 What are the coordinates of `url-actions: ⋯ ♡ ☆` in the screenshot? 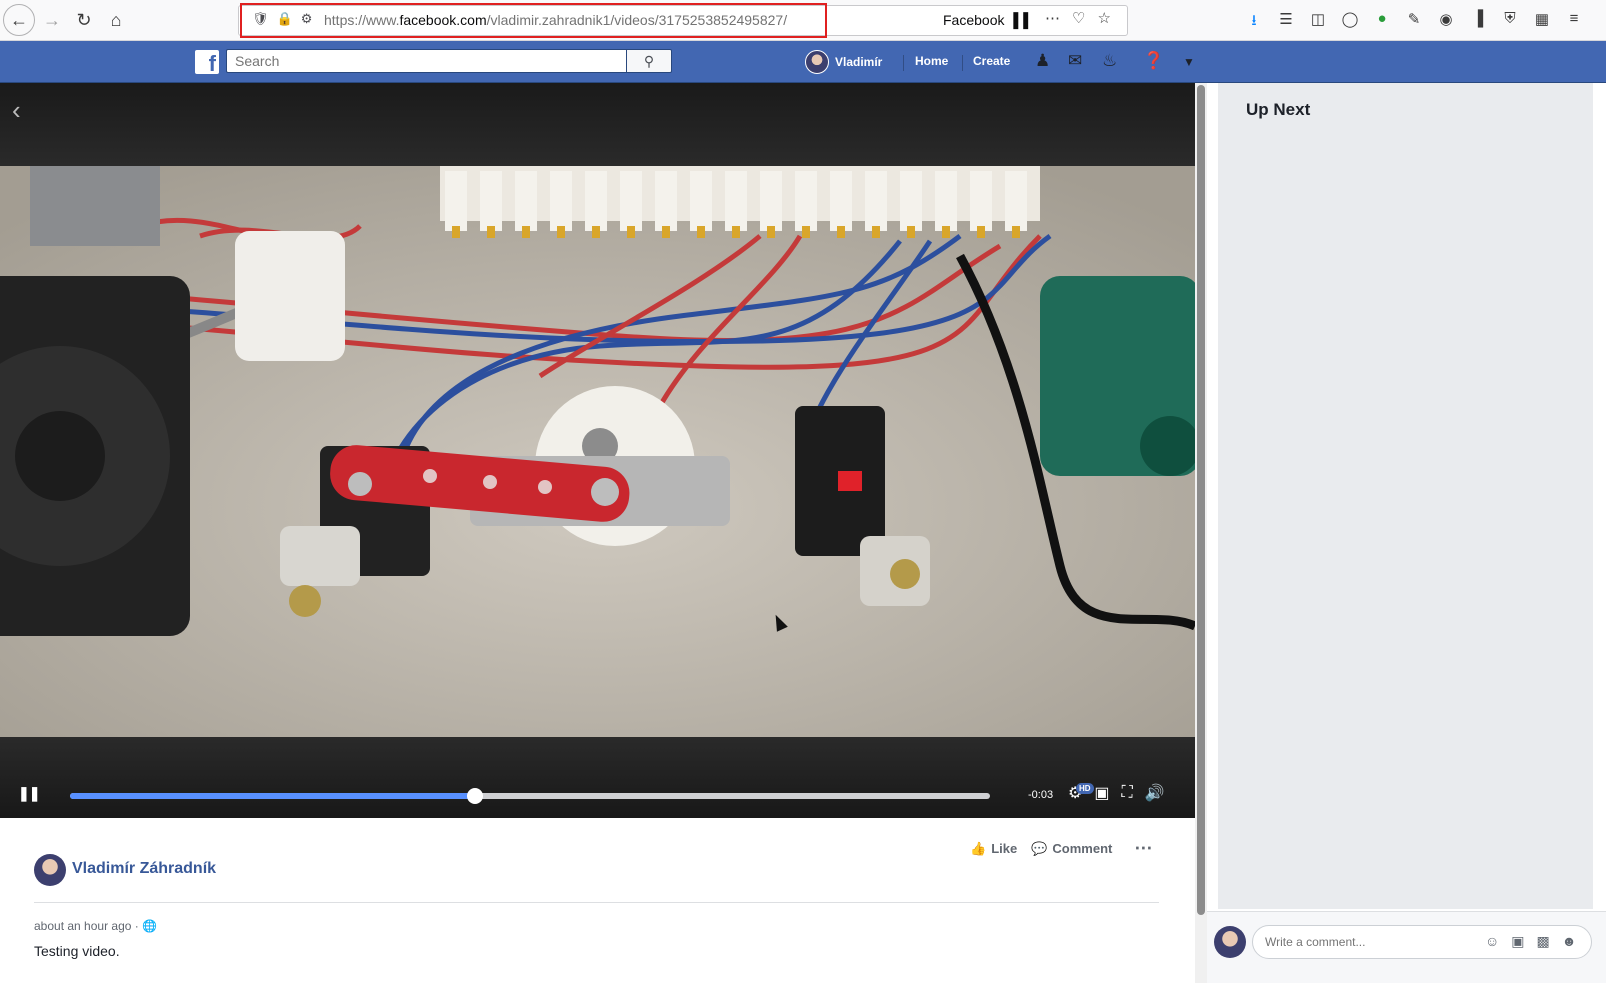 It's located at (1078, 18).